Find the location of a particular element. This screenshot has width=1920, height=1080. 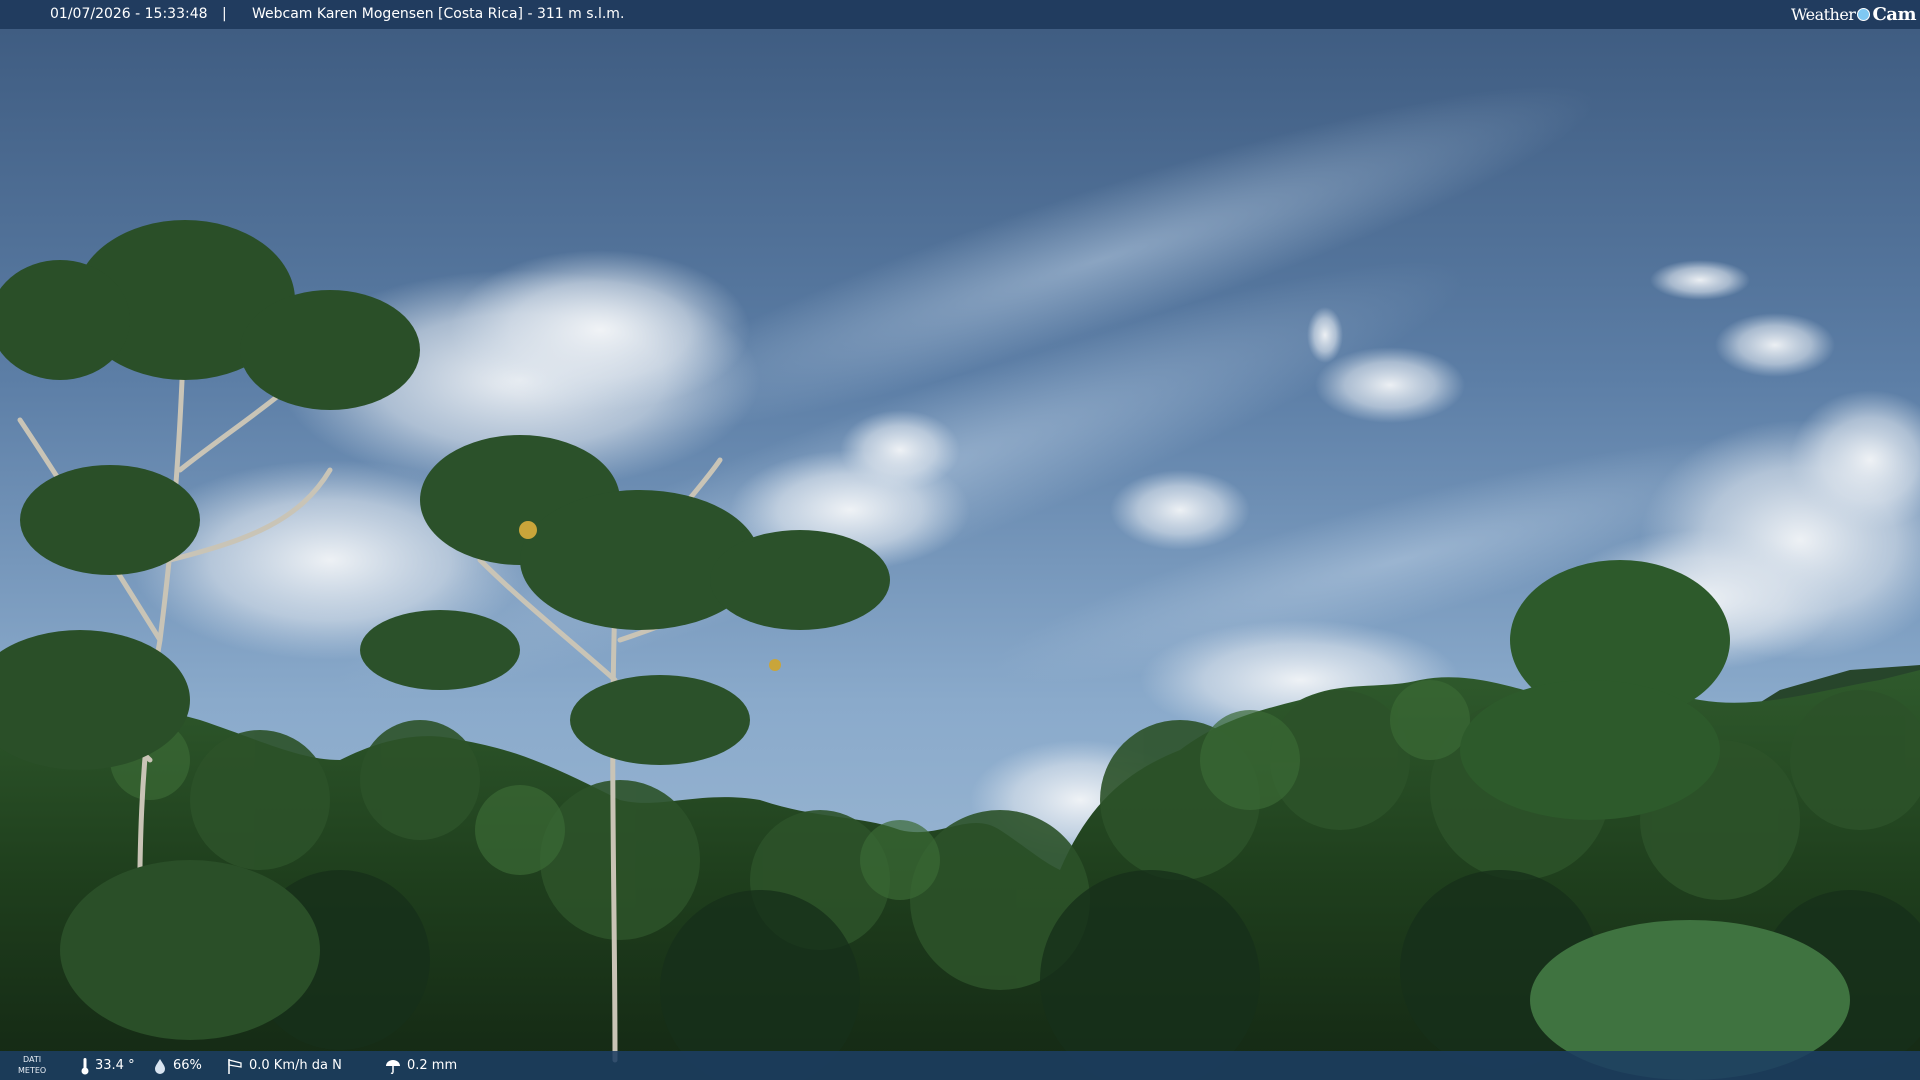

temperature-reading: 33.4 ° is located at coordinates (107, 1065).